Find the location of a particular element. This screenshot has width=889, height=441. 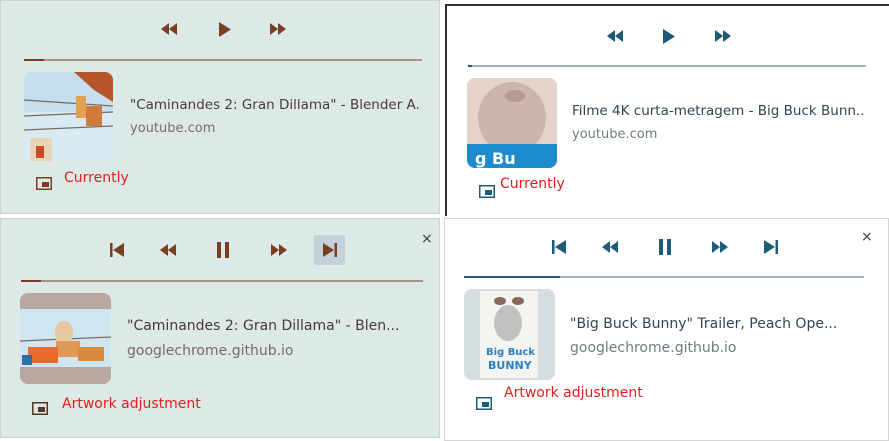

big-buck-bunny-artwork-image: Big Buck BUNNY is located at coordinates (509, 334).